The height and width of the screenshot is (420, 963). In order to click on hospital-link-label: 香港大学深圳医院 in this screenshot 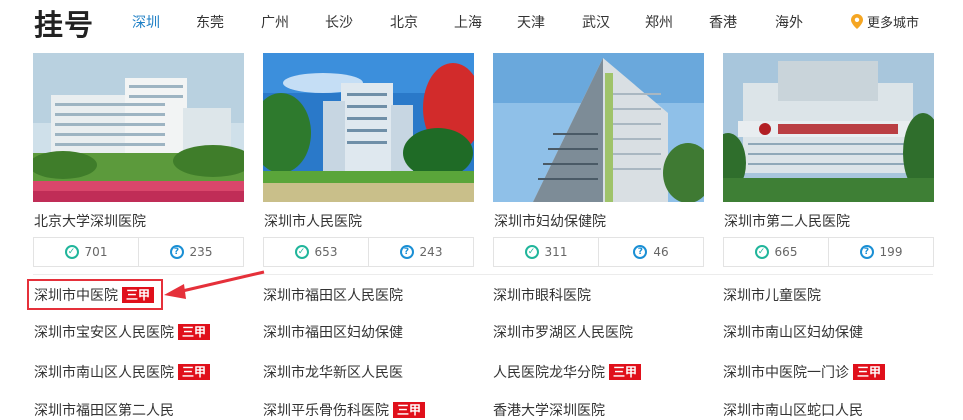, I will do `click(549, 411)`.